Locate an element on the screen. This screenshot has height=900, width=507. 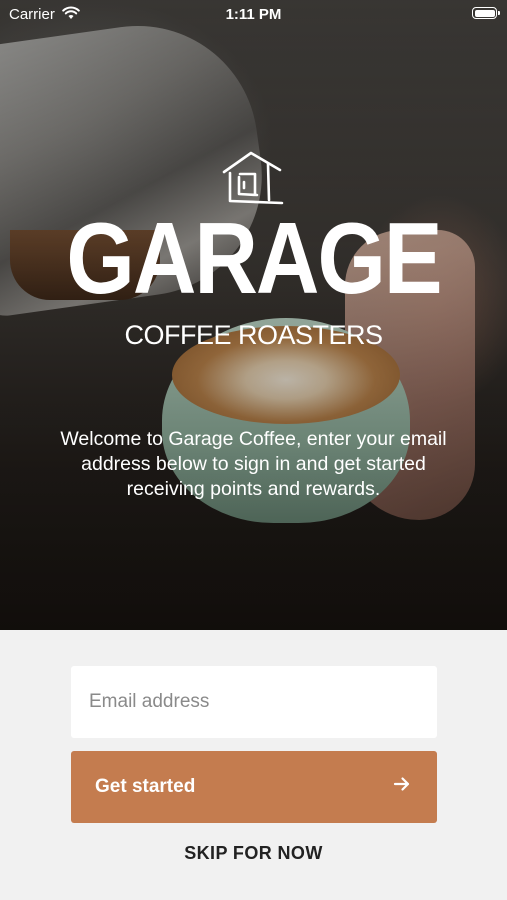
battery-icon is located at coordinates (486, 13).